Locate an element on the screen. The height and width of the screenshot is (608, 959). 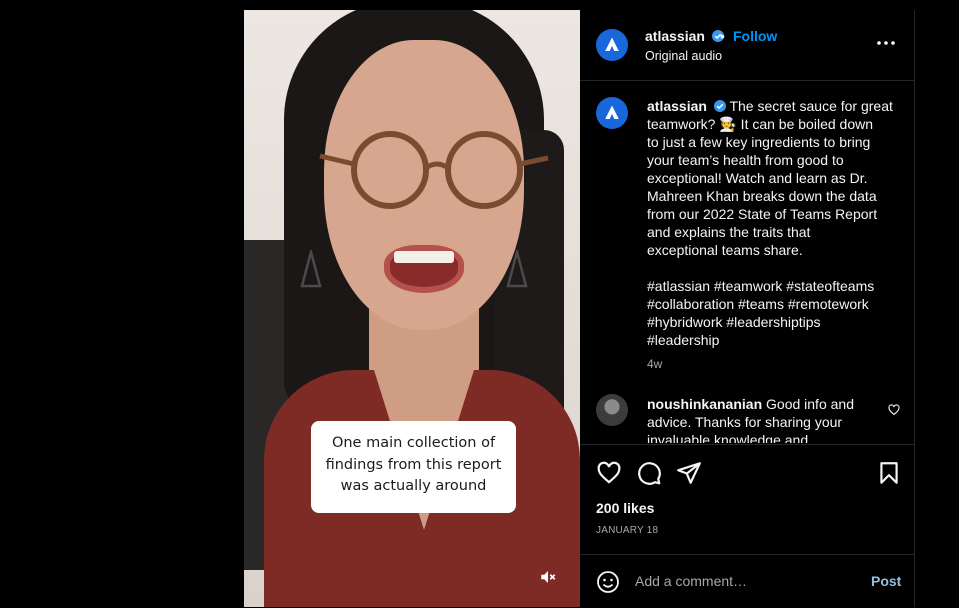
comment-text-first-line: Good info and is located at coordinates (810, 404).